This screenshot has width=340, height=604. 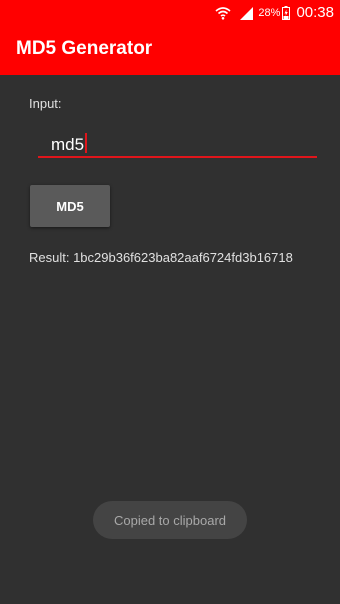 What do you see at coordinates (70, 206) in the screenshot?
I see `md5-button: MD5` at bounding box center [70, 206].